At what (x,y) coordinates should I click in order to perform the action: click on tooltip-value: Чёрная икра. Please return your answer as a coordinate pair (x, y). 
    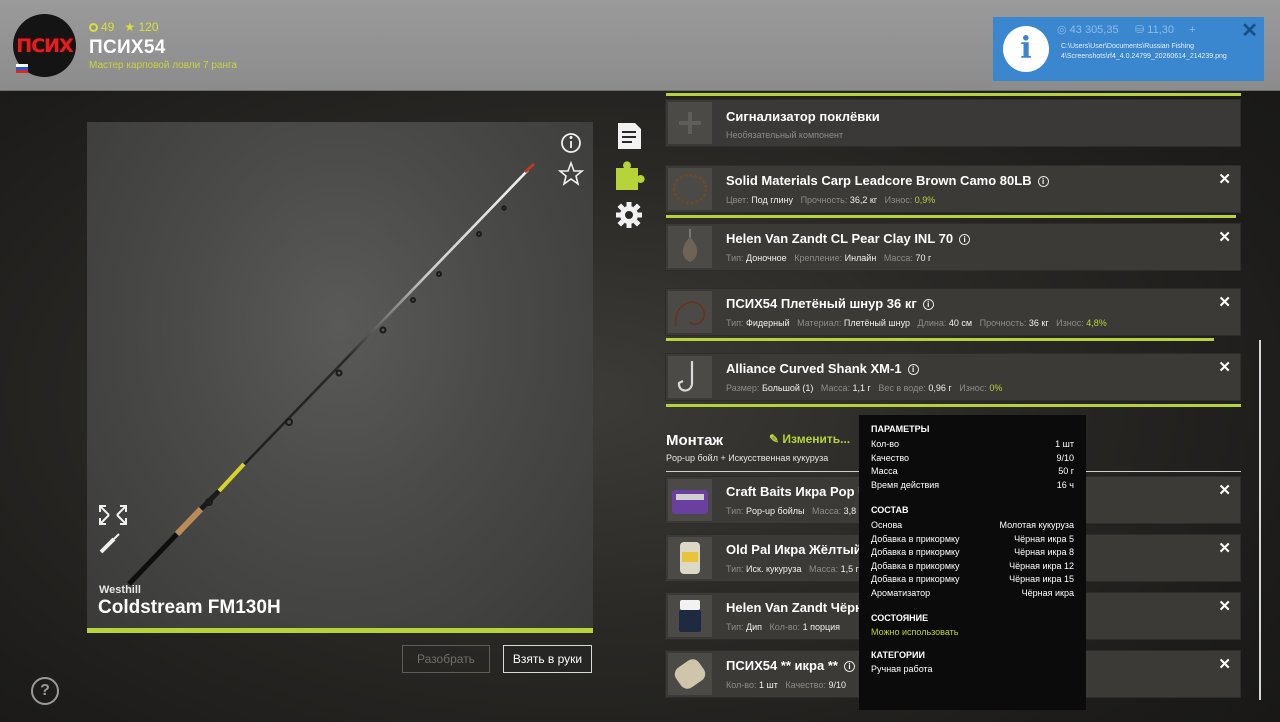
    Looking at the image, I should click on (1047, 592).